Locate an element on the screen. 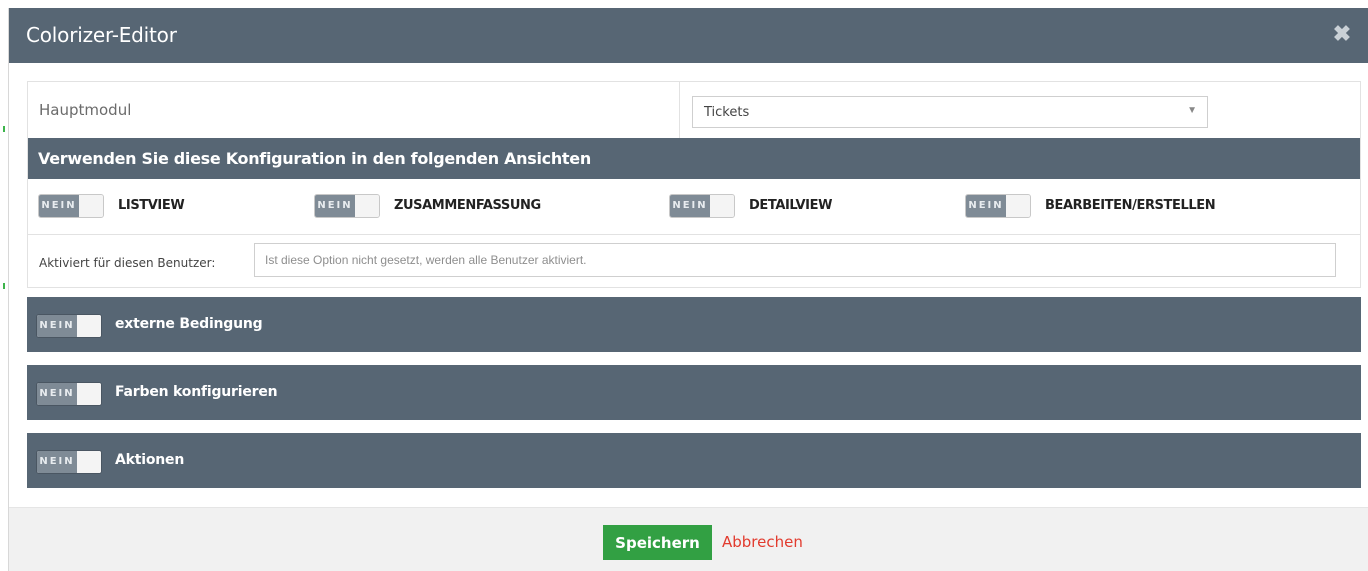 The width and height of the screenshot is (1368, 571). detailview-label: DETAILVIEW is located at coordinates (791, 205).